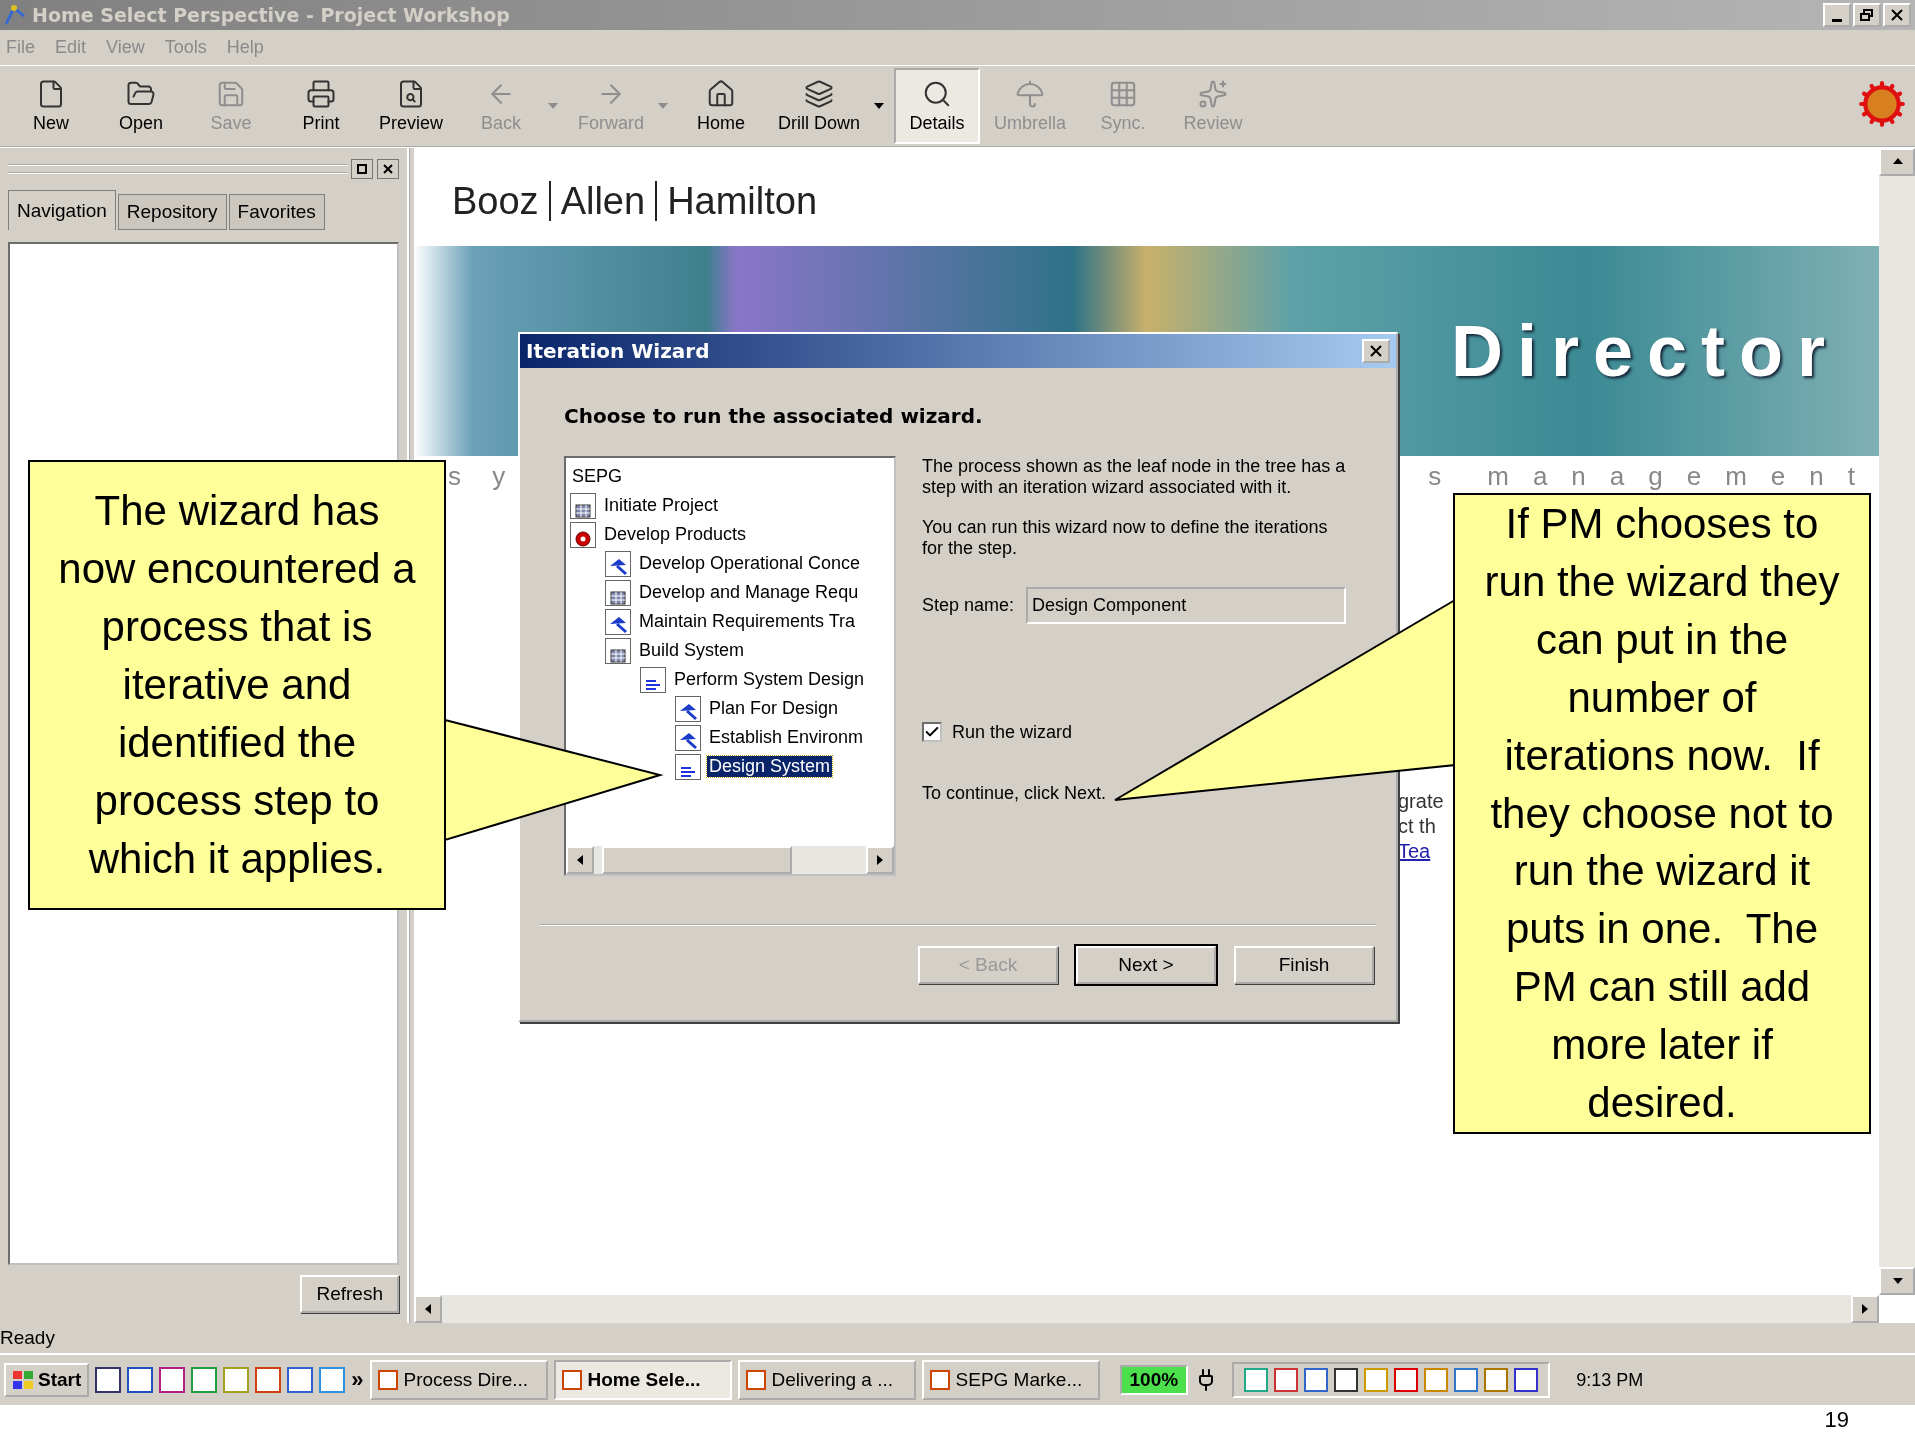 The width and height of the screenshot is (1915, 1435). Describe the element at coordinates (770, 766) in the screenshot. I see `tree-item: Design System` at that location.